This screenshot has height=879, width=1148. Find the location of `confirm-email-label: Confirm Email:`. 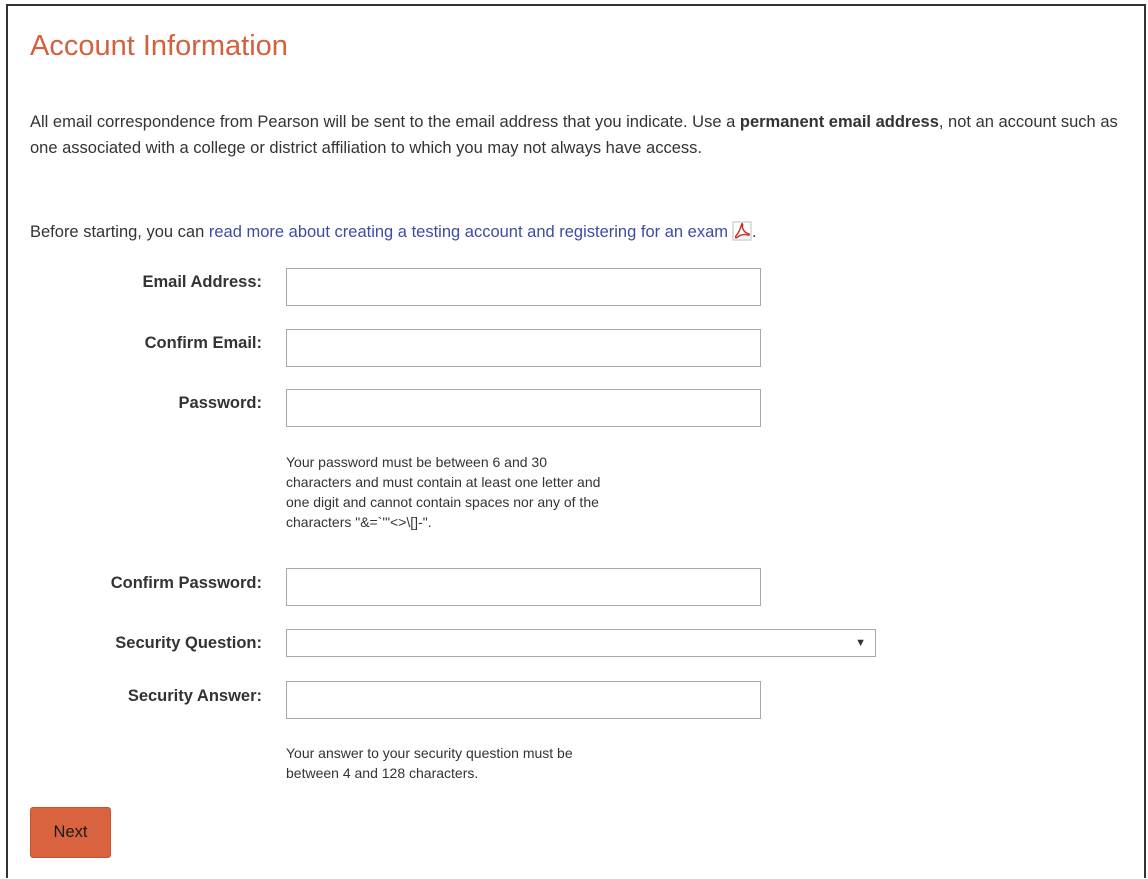

confirm-email-label: Confirm Email: is located at coordinates (203, 343).